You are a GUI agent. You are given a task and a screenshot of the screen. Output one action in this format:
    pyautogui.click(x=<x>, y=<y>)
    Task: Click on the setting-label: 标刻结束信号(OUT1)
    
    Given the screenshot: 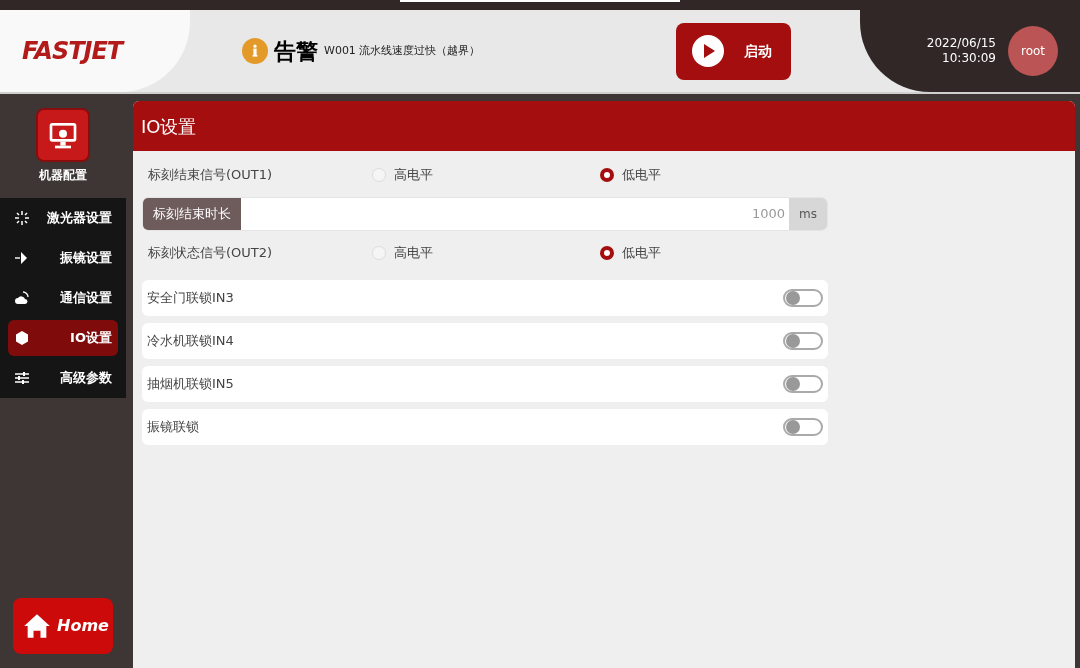 What is the action you would take?
    pyautogui.click(x=211, y=175)
    